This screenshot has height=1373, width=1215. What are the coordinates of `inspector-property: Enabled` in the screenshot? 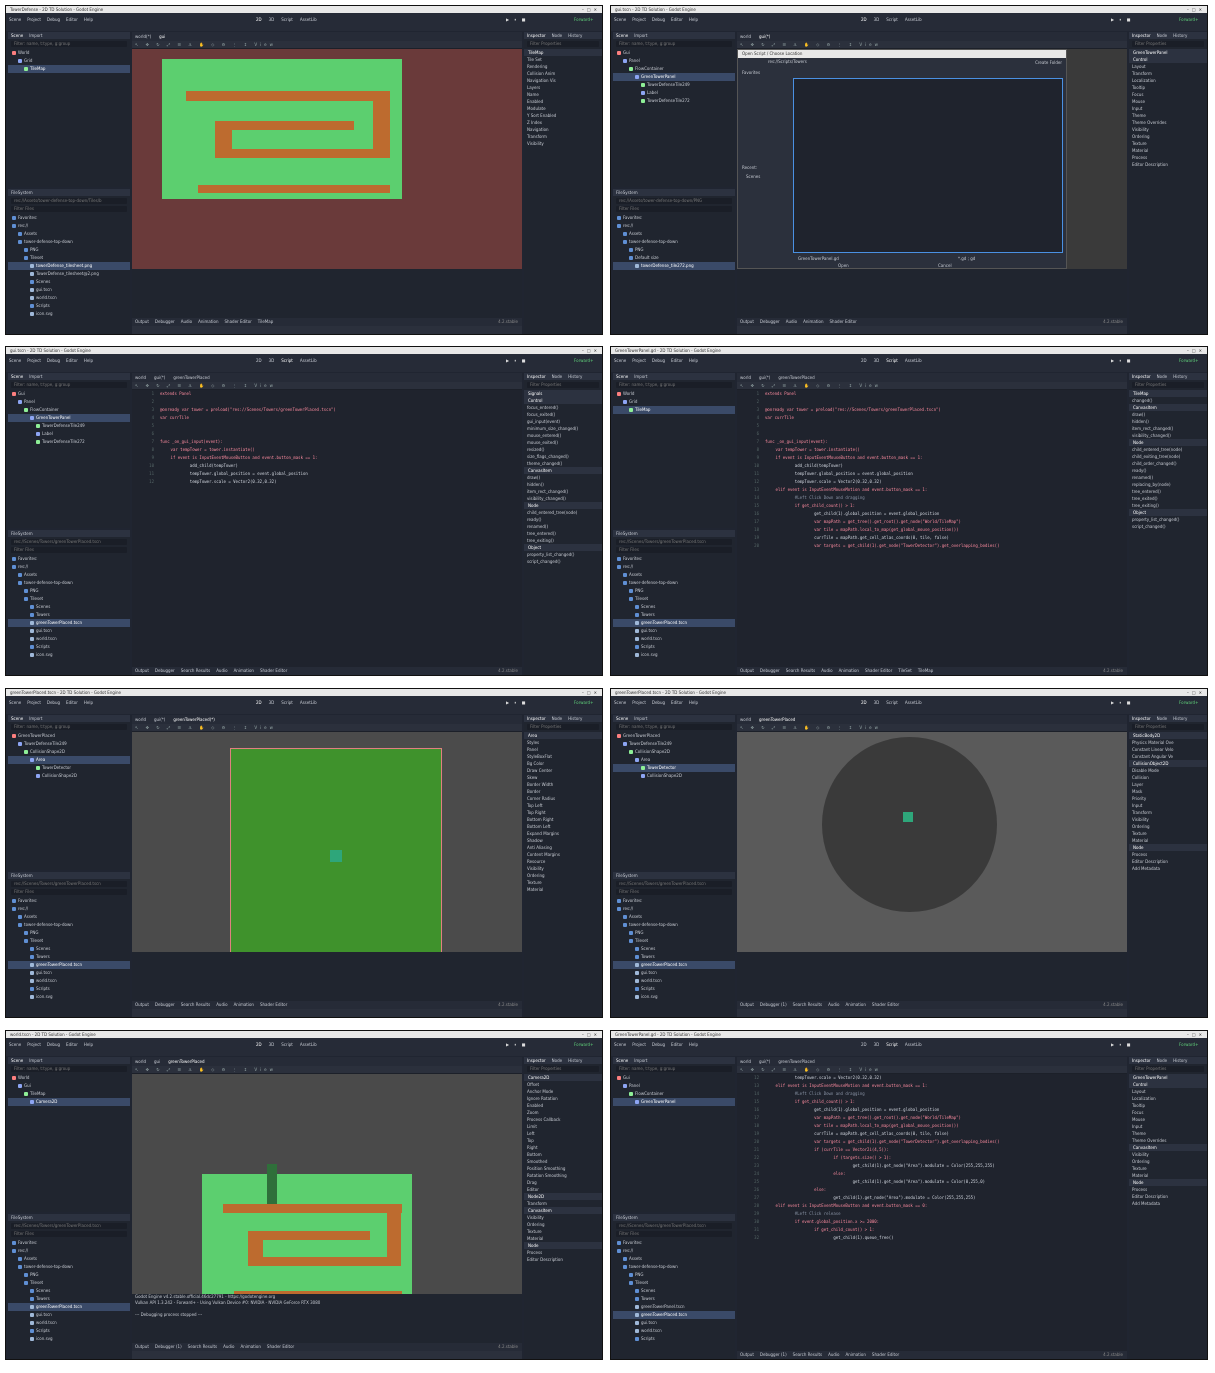 It's located at (563, 101).